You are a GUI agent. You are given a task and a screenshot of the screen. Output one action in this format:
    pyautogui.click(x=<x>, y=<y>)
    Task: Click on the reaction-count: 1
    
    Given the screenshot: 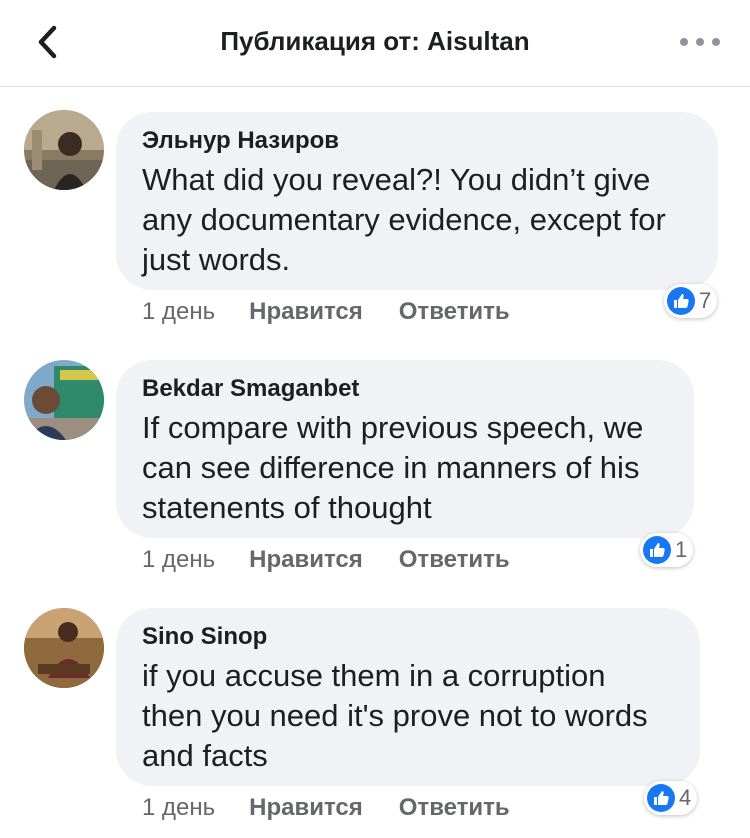 What is the action you would take?
    pyautogui.click(x=681, y=549)
    